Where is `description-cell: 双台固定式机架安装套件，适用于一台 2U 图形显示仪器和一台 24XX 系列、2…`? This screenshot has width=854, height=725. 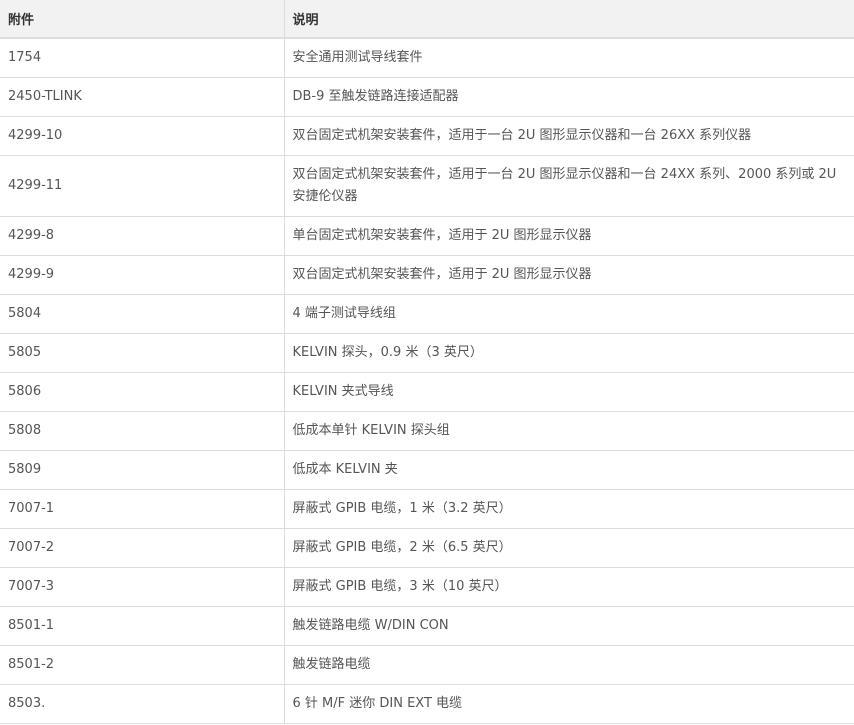 description-cell: 双台固定式机架安装套件，适用于一台 2U 图形显示仪器和一台 24XX 系列、2… is located at coordinates (569, 186).